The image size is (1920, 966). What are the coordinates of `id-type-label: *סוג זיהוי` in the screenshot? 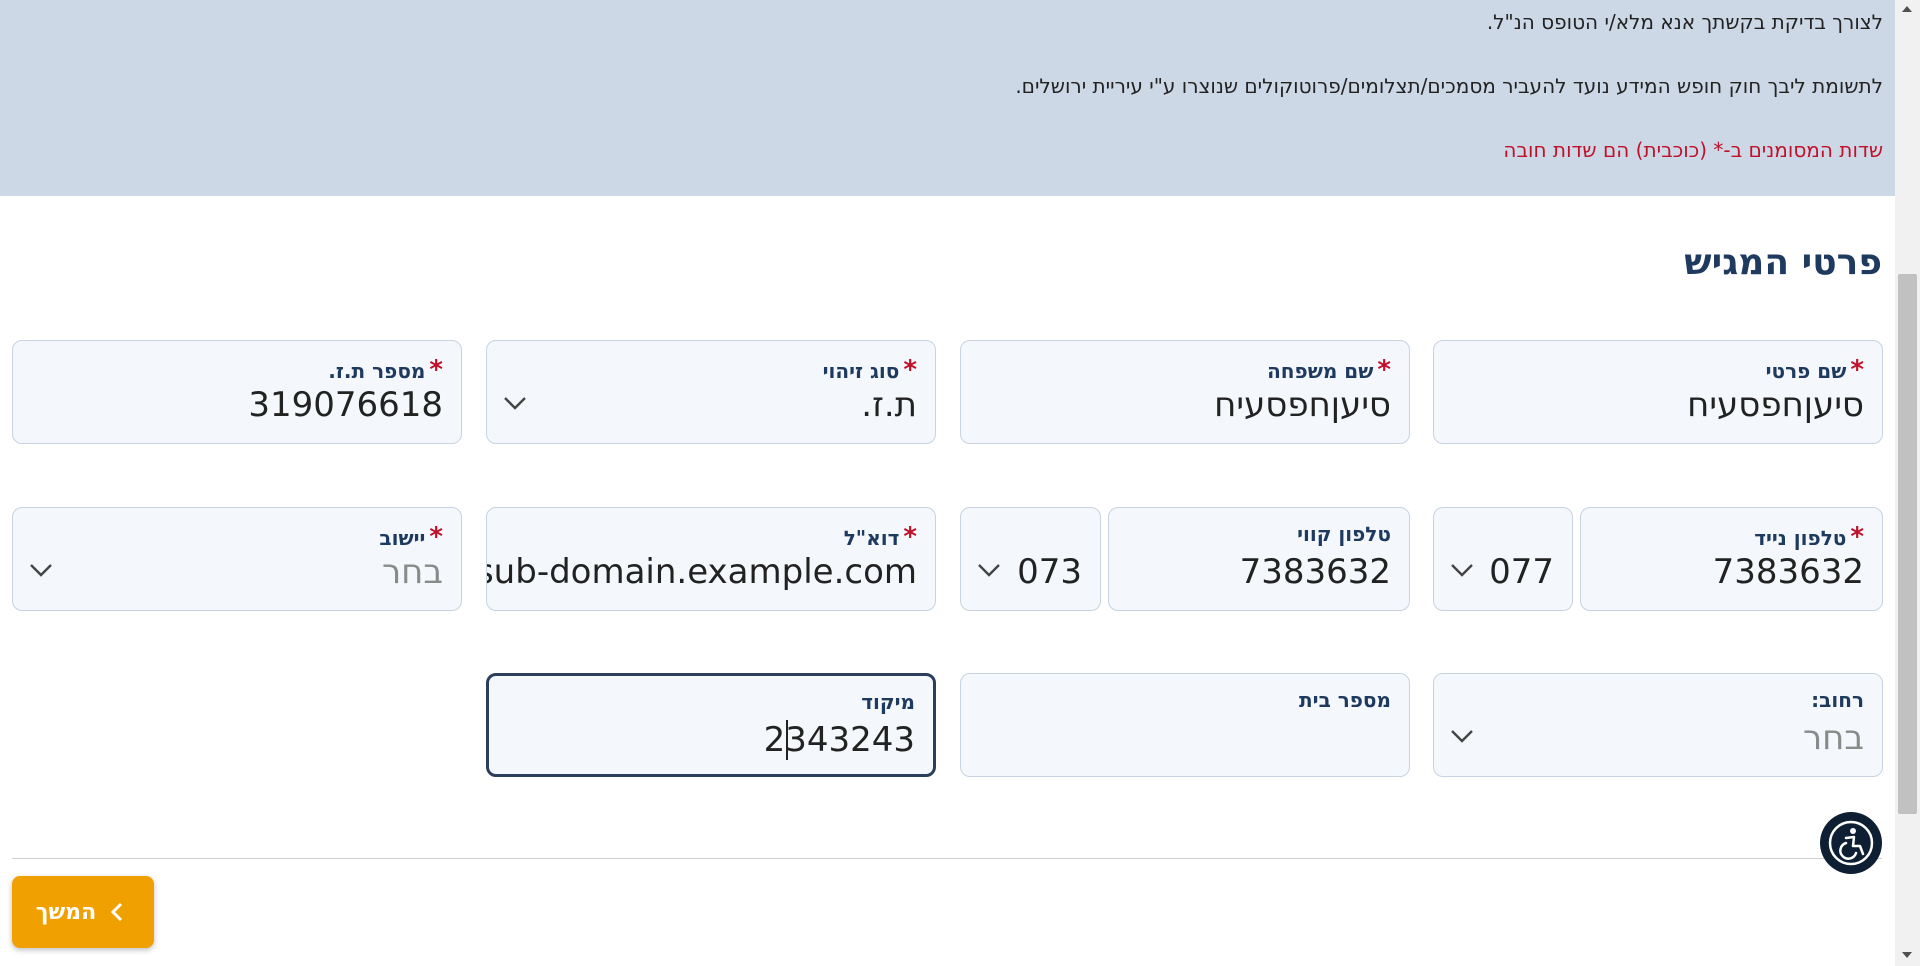 It's located at (869, 370).